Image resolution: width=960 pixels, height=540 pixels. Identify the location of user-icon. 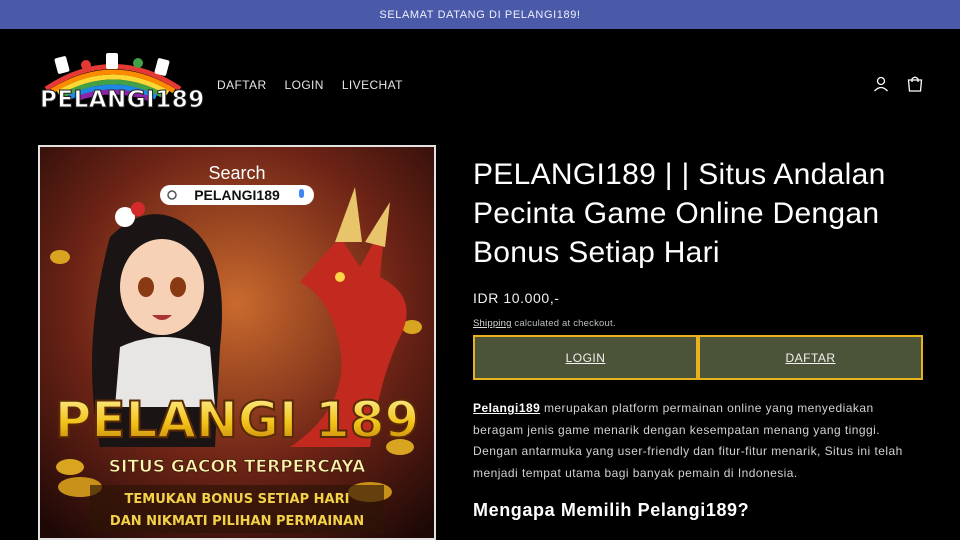
(881, 84).